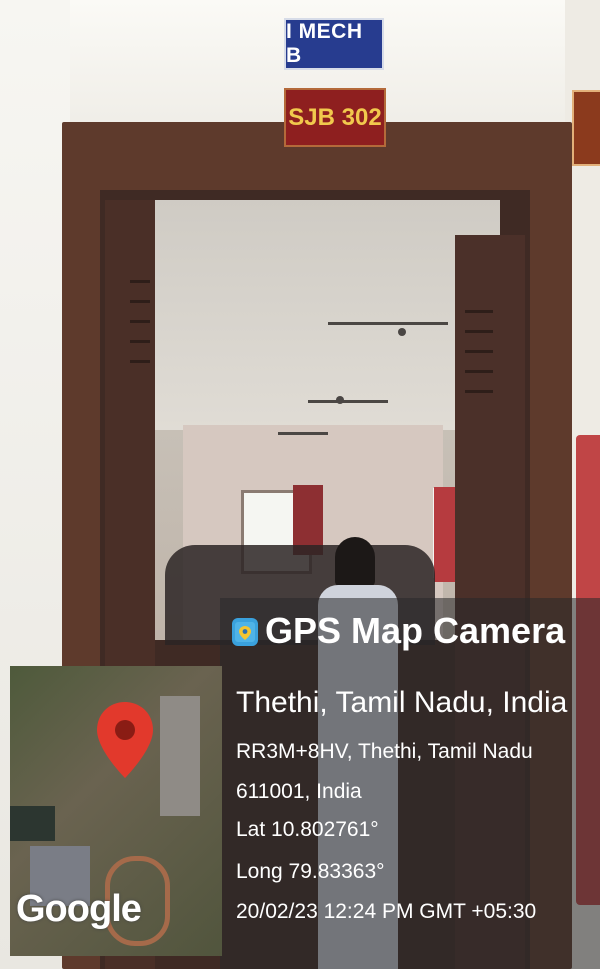 This screenshot has height=969, width=600. Describe the element at coordinates (415, 630) in the screenshot. I see `app-title: GPS Map Camera` at that location.